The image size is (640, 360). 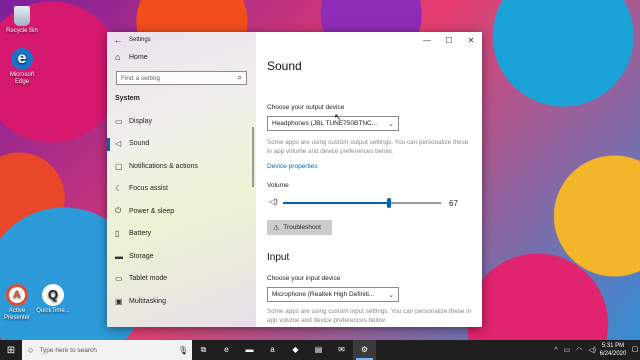 What do you see at coordinates (127, 98) in the screenshot?
I see `sidebar-section-title: System` at bounding box center [127, 98].